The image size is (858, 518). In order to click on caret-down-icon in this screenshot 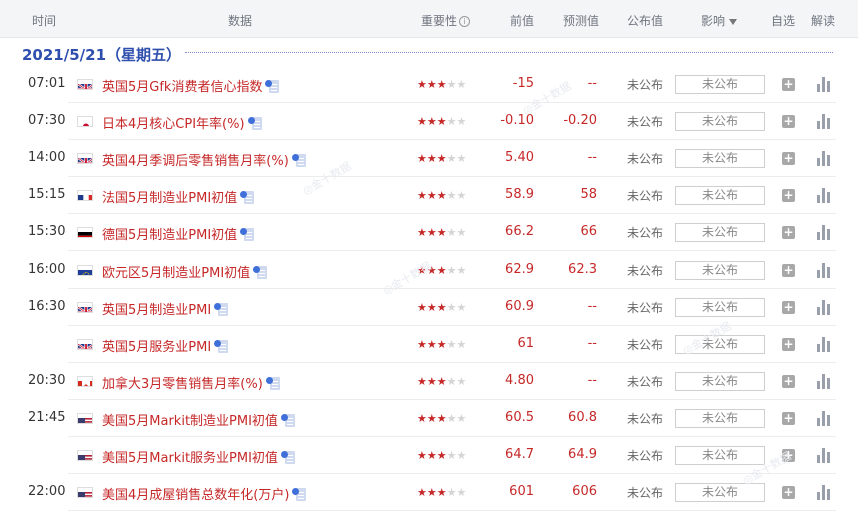, I will do `click(733, 21)`.